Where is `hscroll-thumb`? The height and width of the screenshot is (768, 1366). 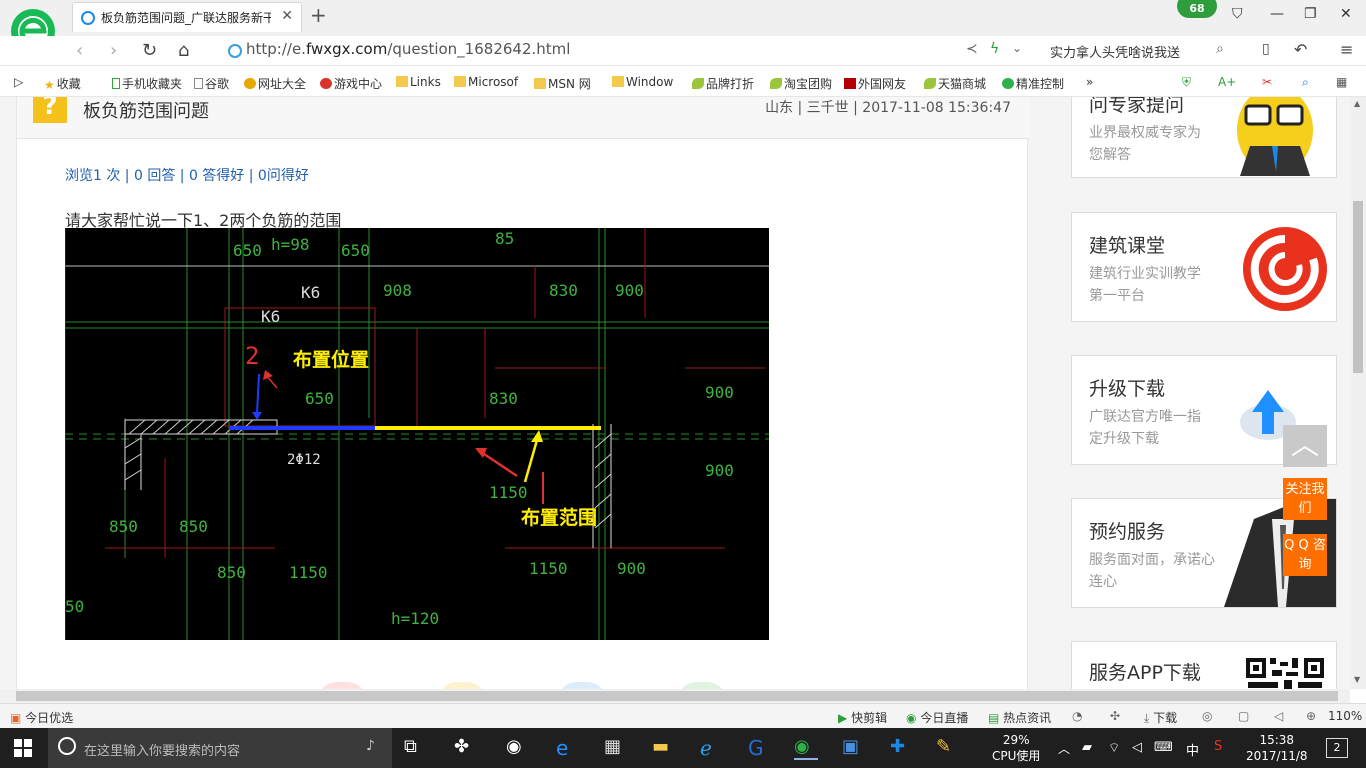 hscroll-thumb is located at coordinates (677, 696).